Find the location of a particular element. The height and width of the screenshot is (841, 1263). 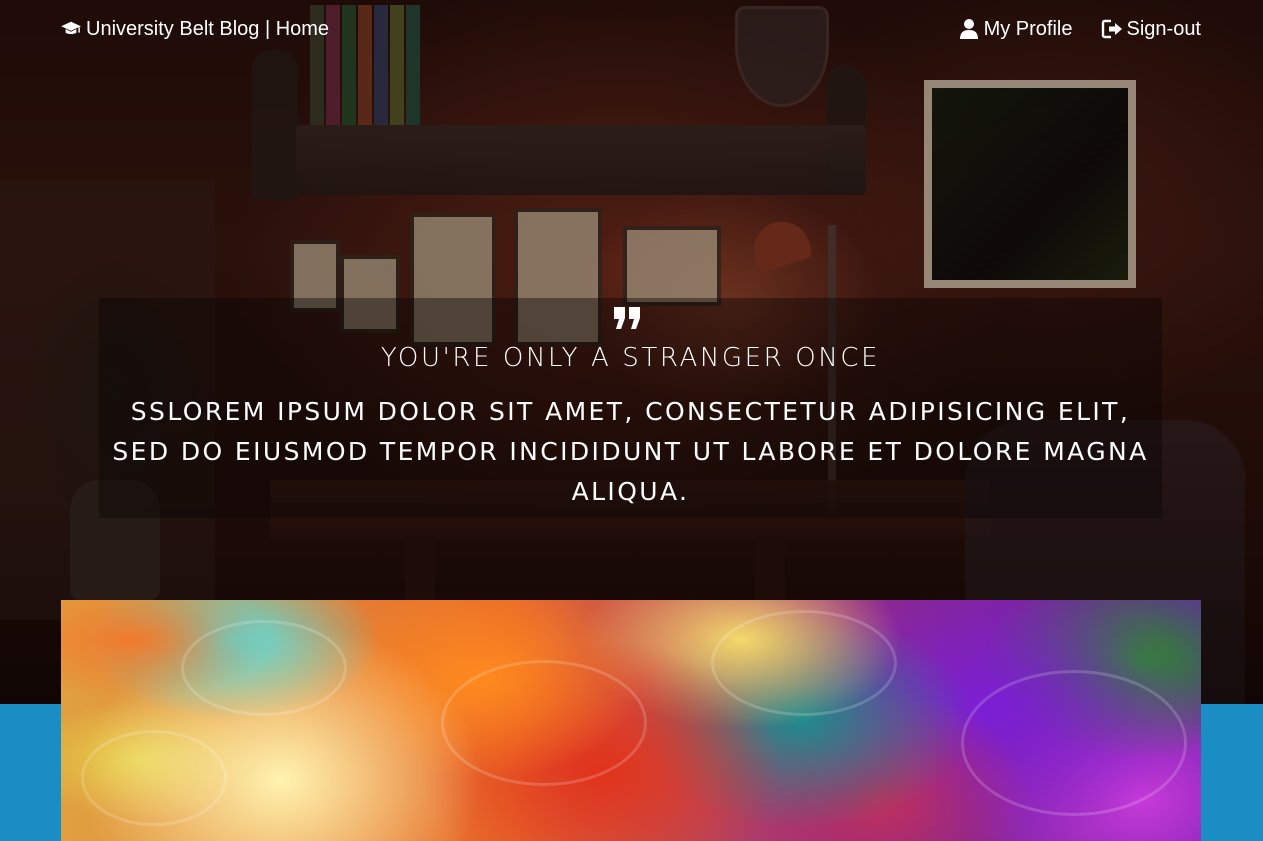

brand-label: University Belt Blog | Home is located at coordinates (208, 29).